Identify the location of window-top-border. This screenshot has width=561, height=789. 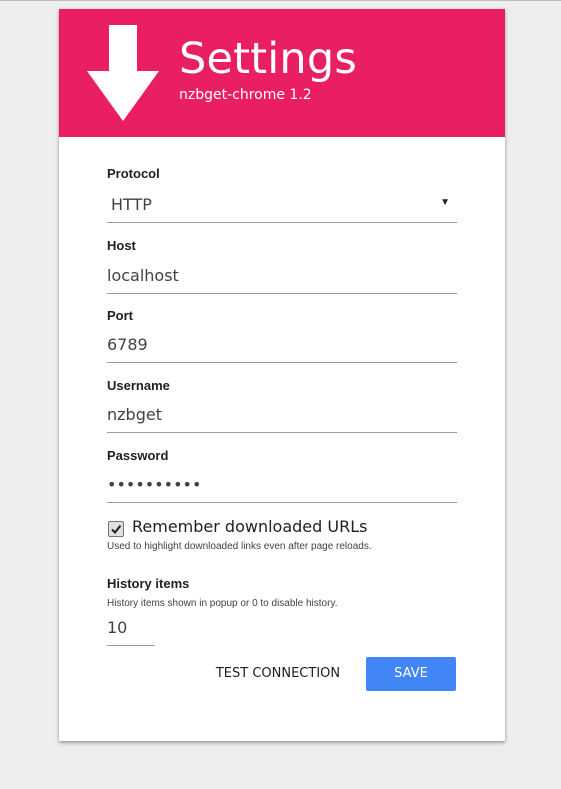
(280, 0).